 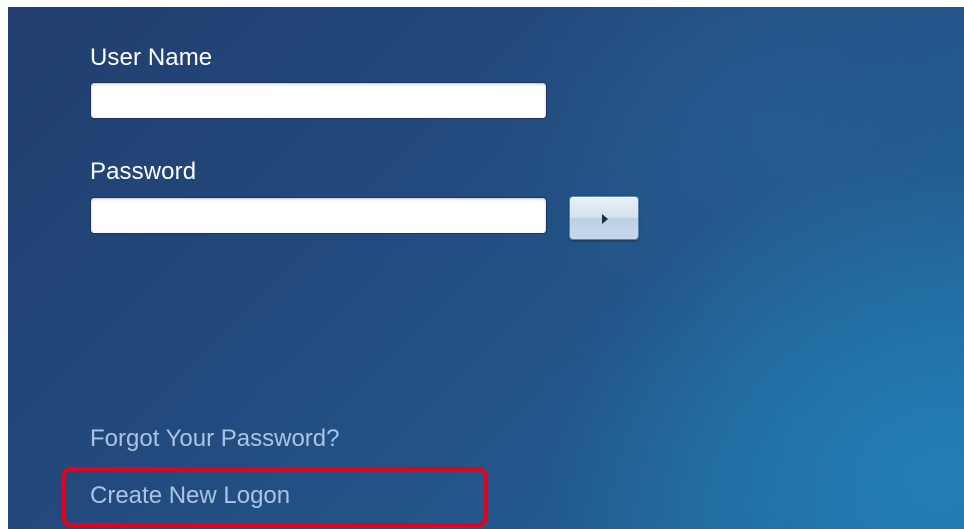 I want to click on create-new-logon-link: Create New Logon, so click(x=190, y=496).